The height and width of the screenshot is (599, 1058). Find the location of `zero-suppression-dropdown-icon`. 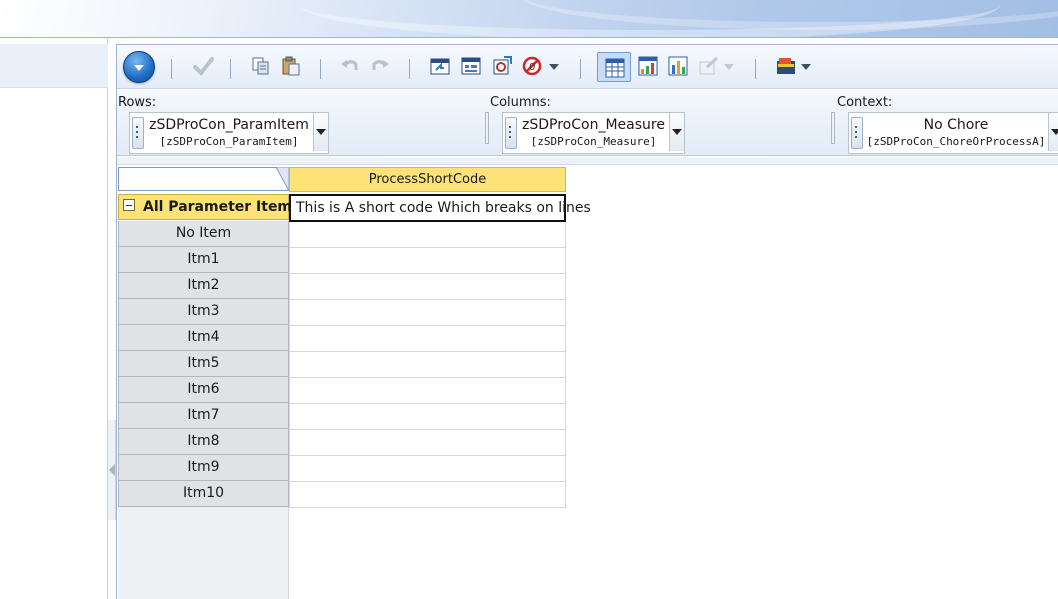

zero-suppression-dropdown-icon is located at coordinates (554, 67).